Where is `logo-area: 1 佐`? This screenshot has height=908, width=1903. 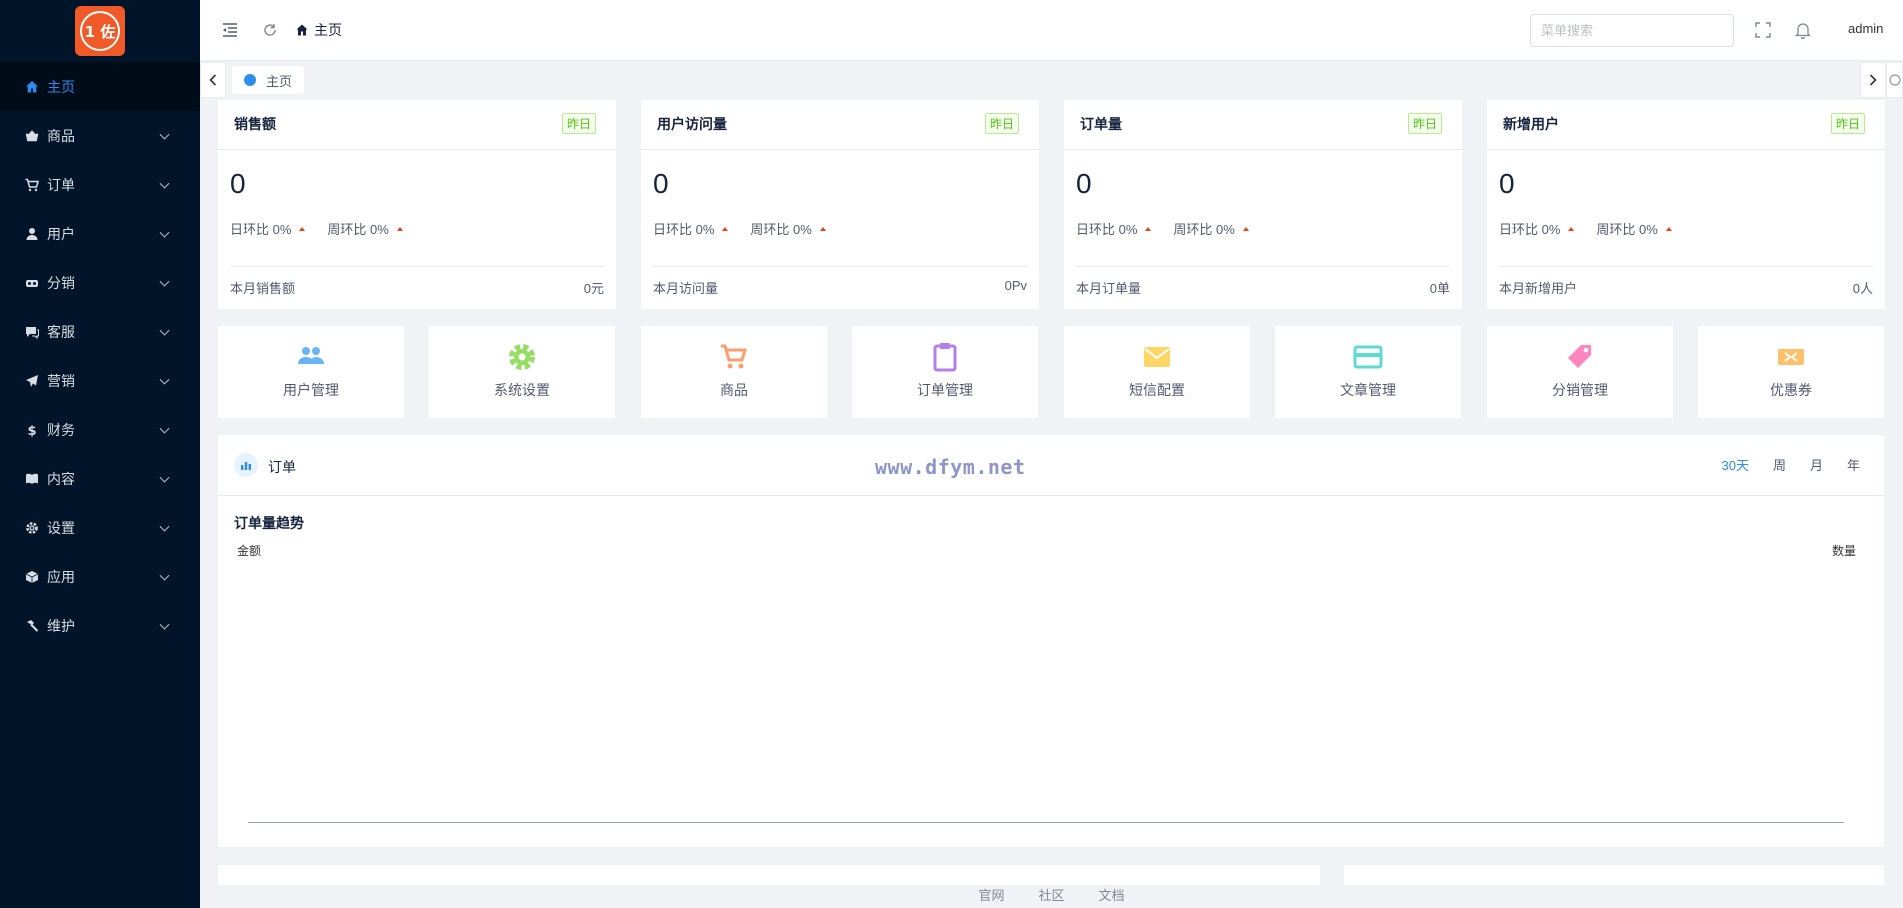
logo-area: 1 佐 is located at coordinates (100, 31).